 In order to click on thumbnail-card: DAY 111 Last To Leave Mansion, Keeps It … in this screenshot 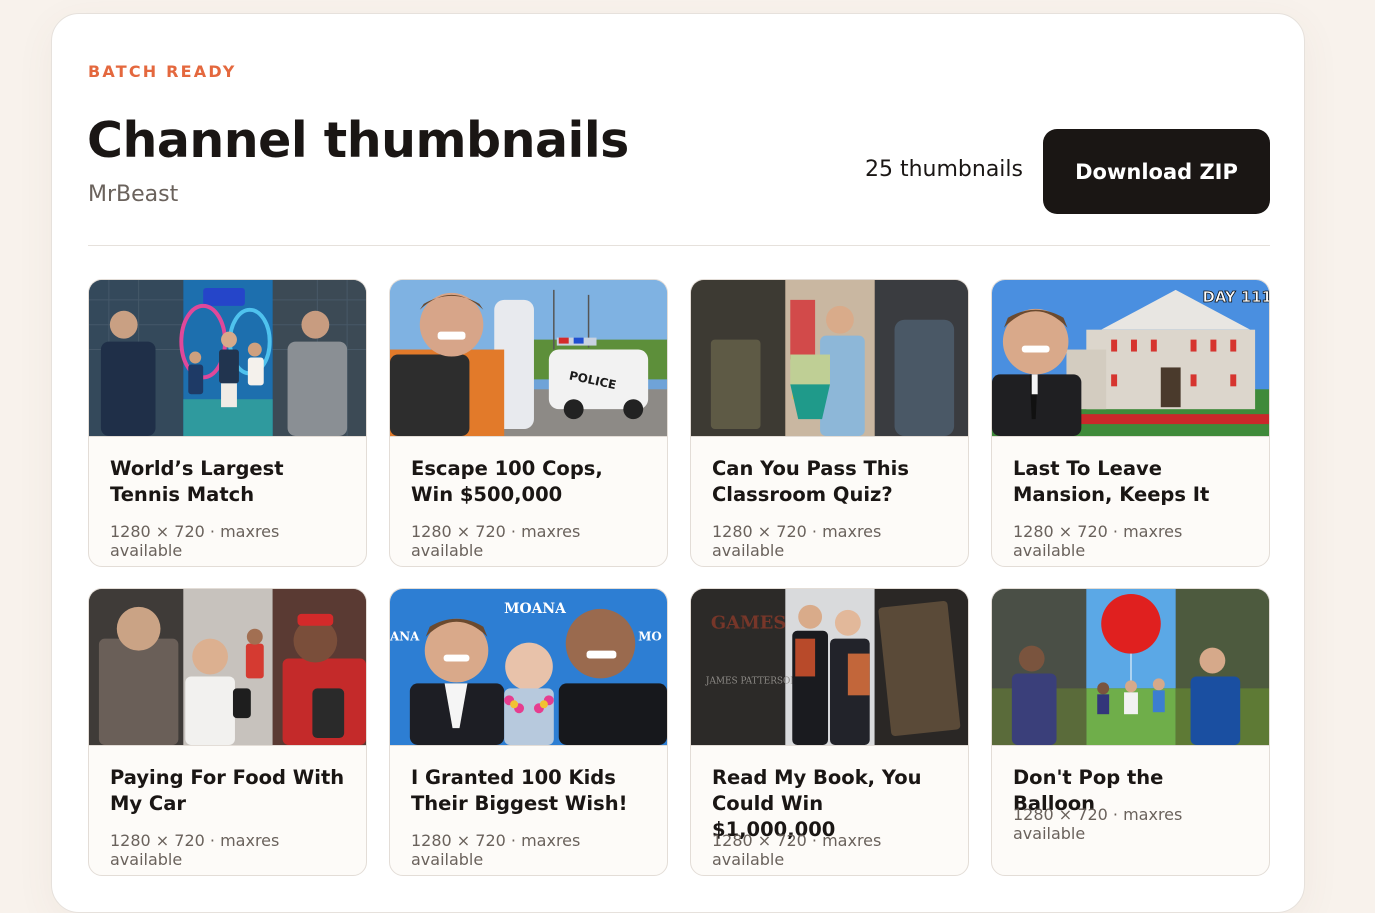, I will do `click(1130, 423)`.